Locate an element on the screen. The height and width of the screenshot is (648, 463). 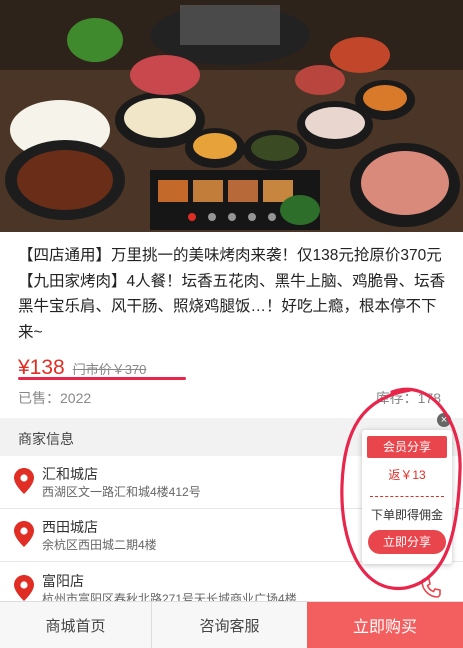
commission-text: 下单即得佣金 is located at coordinates (406, 515).